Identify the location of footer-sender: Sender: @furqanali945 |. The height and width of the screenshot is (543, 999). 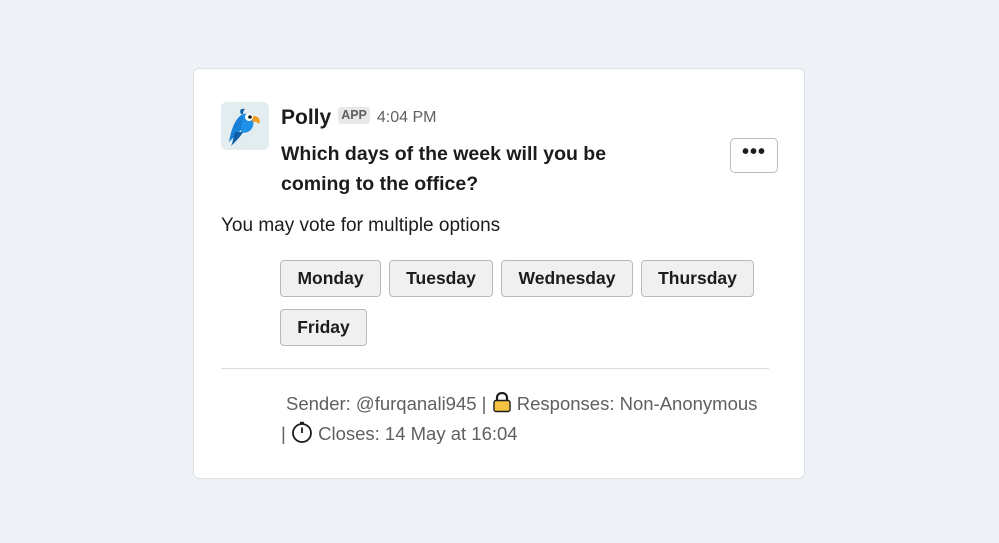
(386, 403).